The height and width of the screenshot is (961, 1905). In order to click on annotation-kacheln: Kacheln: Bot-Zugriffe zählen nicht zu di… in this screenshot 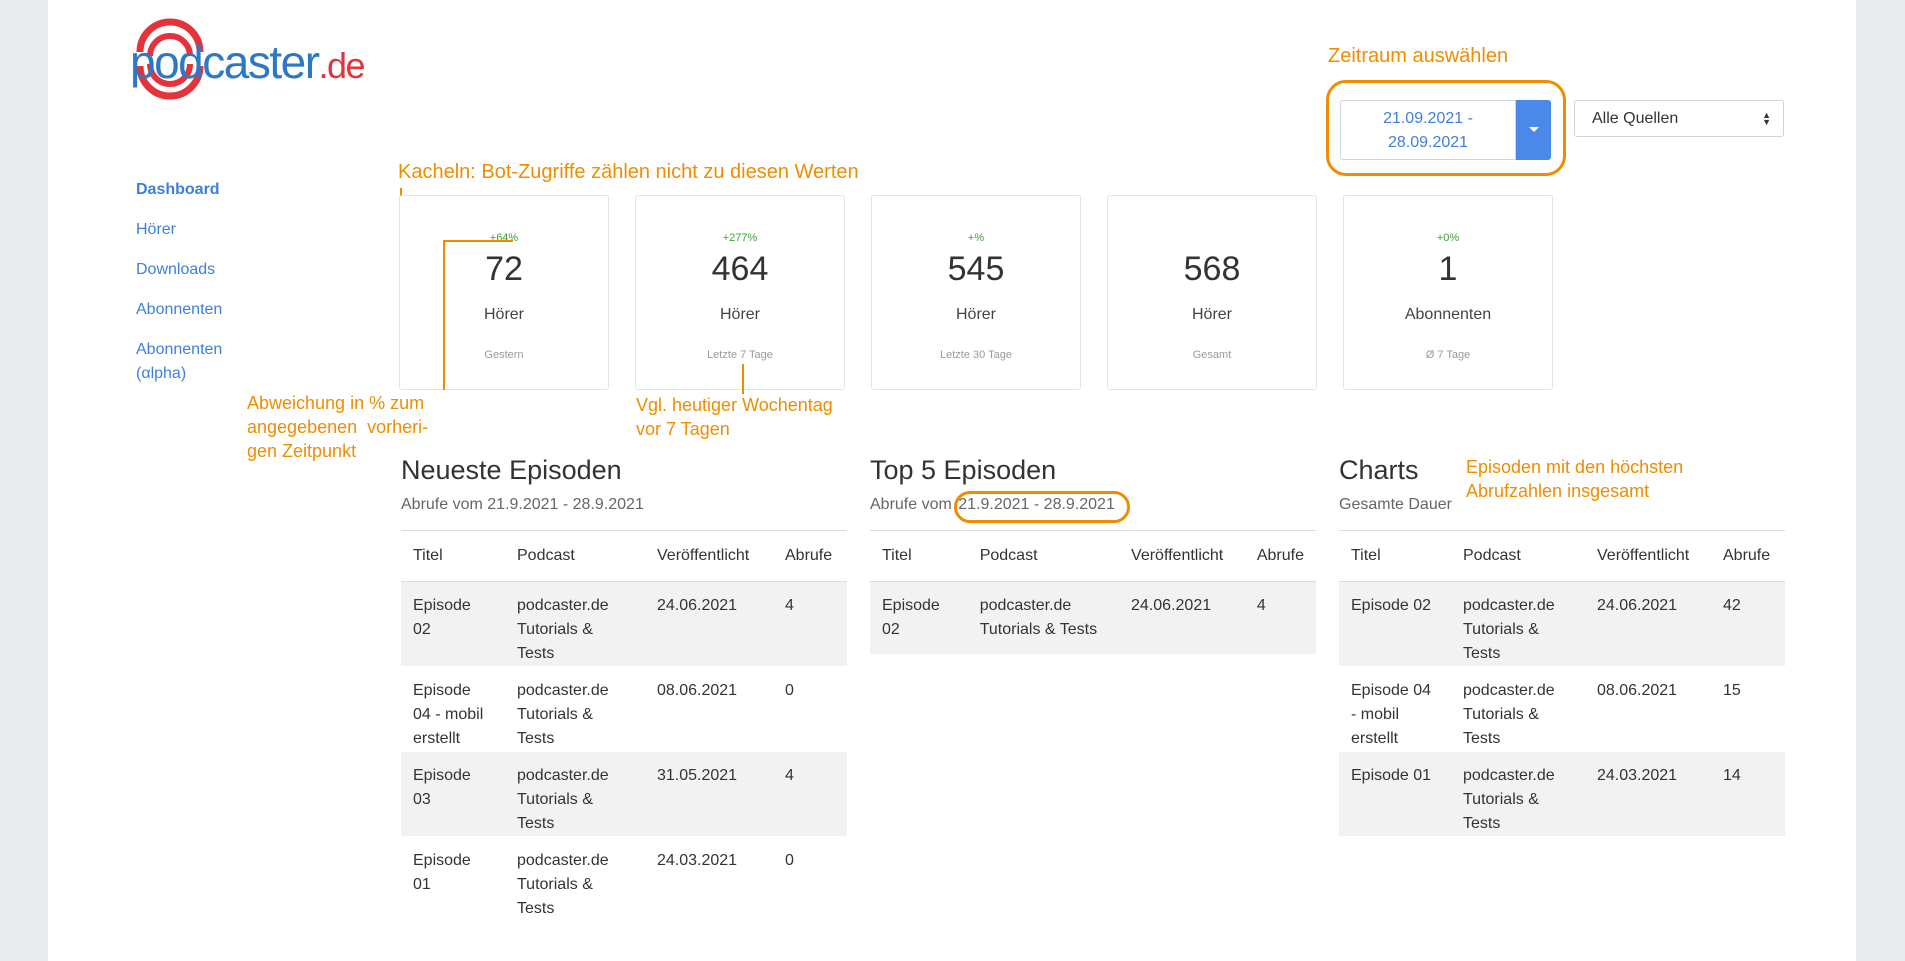, I will do `click(628, 172)`.